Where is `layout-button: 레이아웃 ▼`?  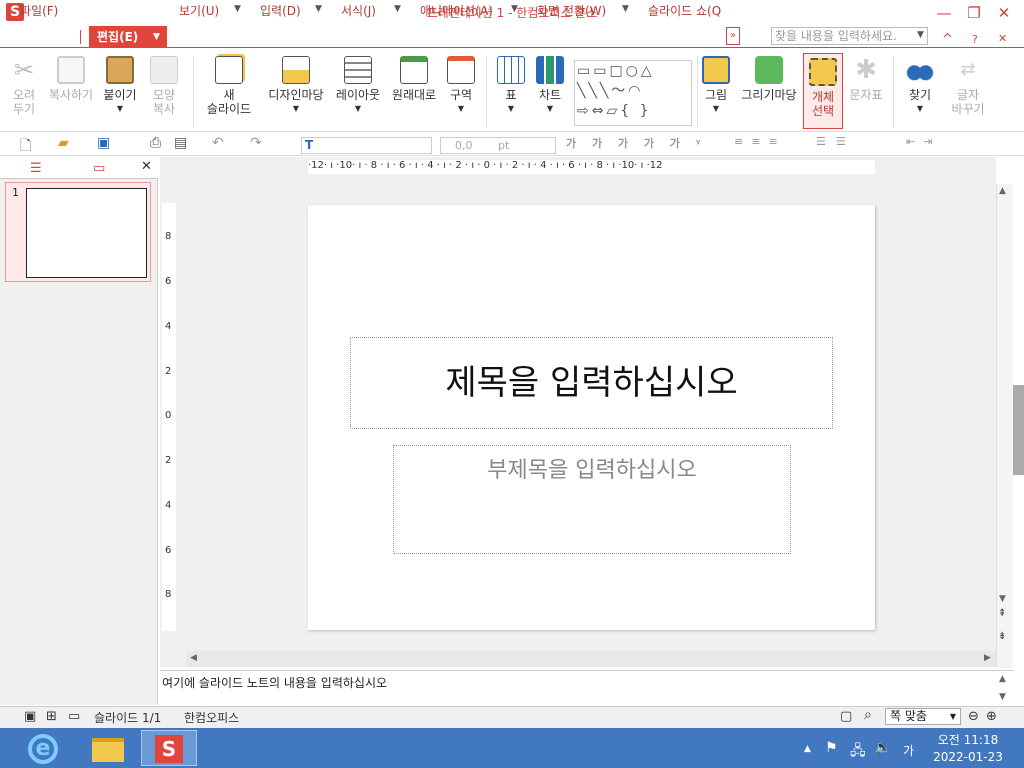 layout-button: 레이아웃 ▼ is located at coordinates (358, 84).